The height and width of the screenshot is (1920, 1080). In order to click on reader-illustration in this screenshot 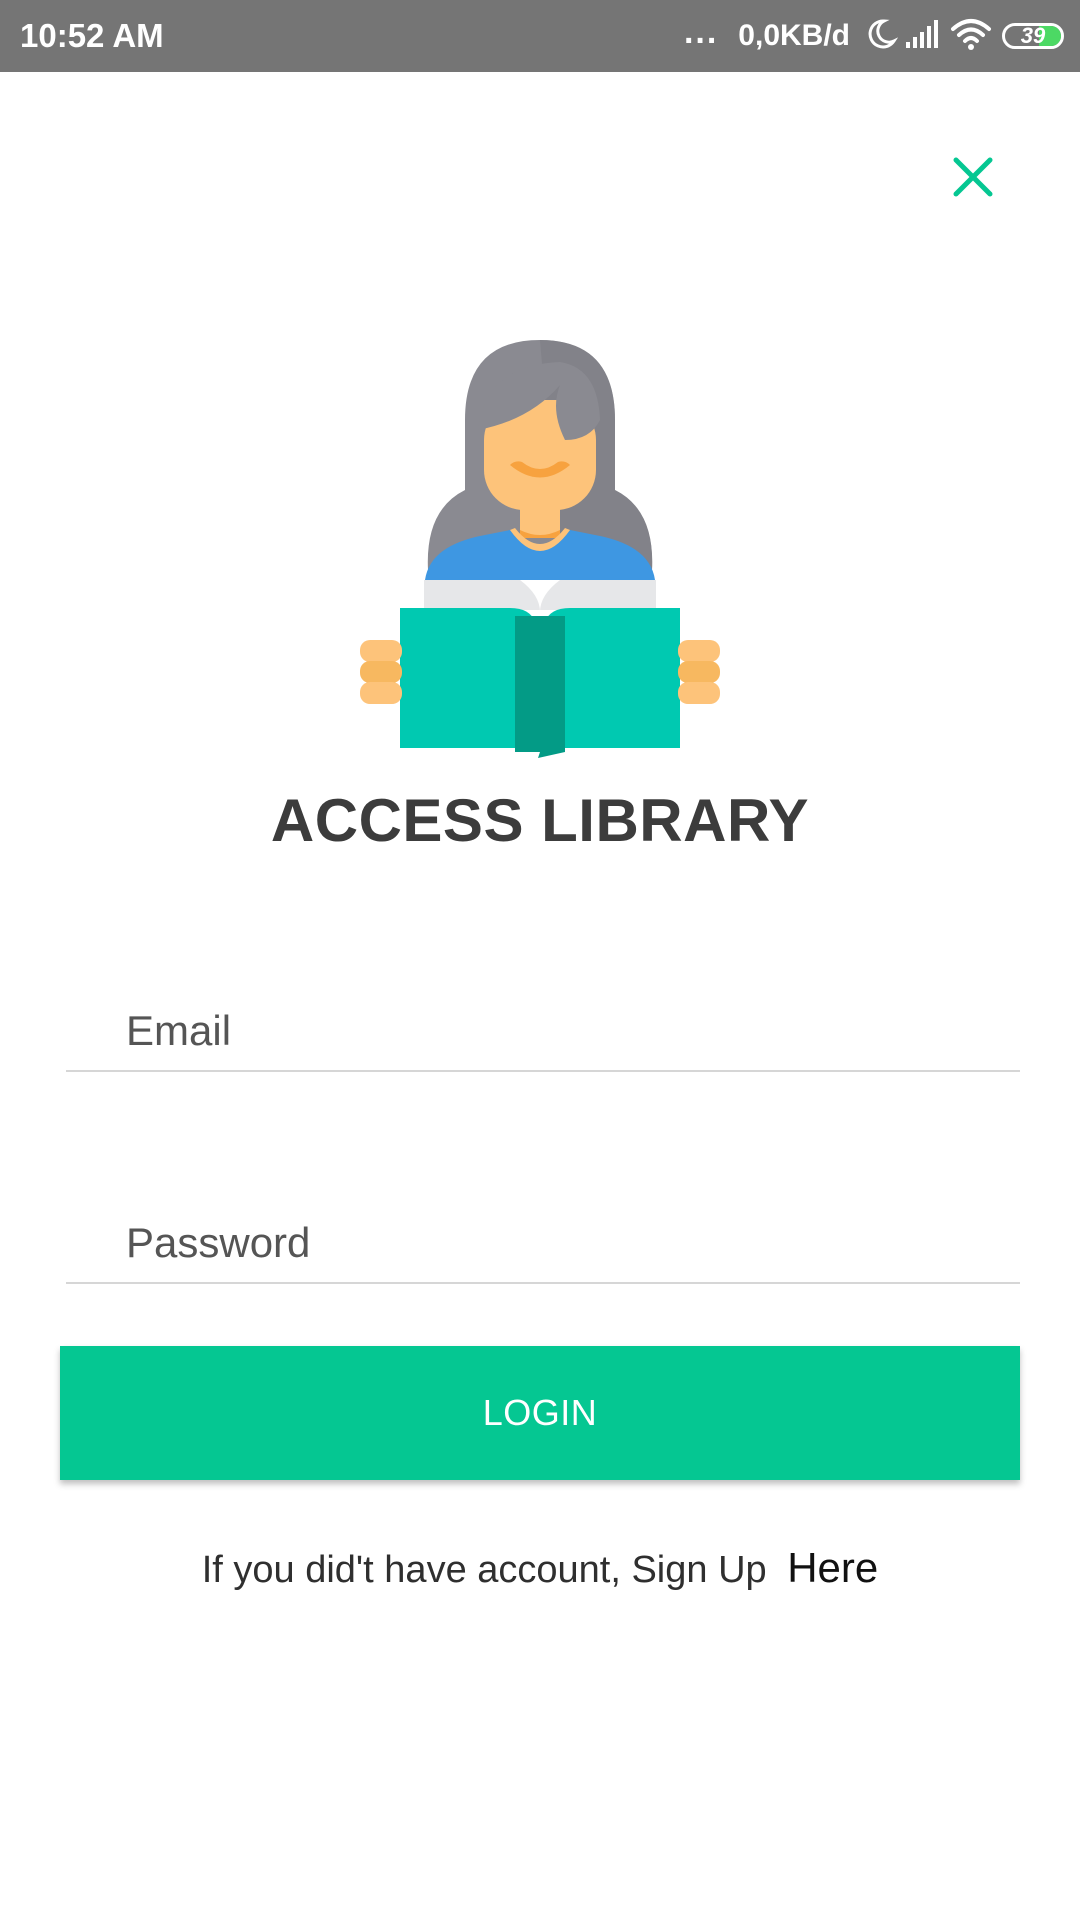, I will do `click(540, 550)`.